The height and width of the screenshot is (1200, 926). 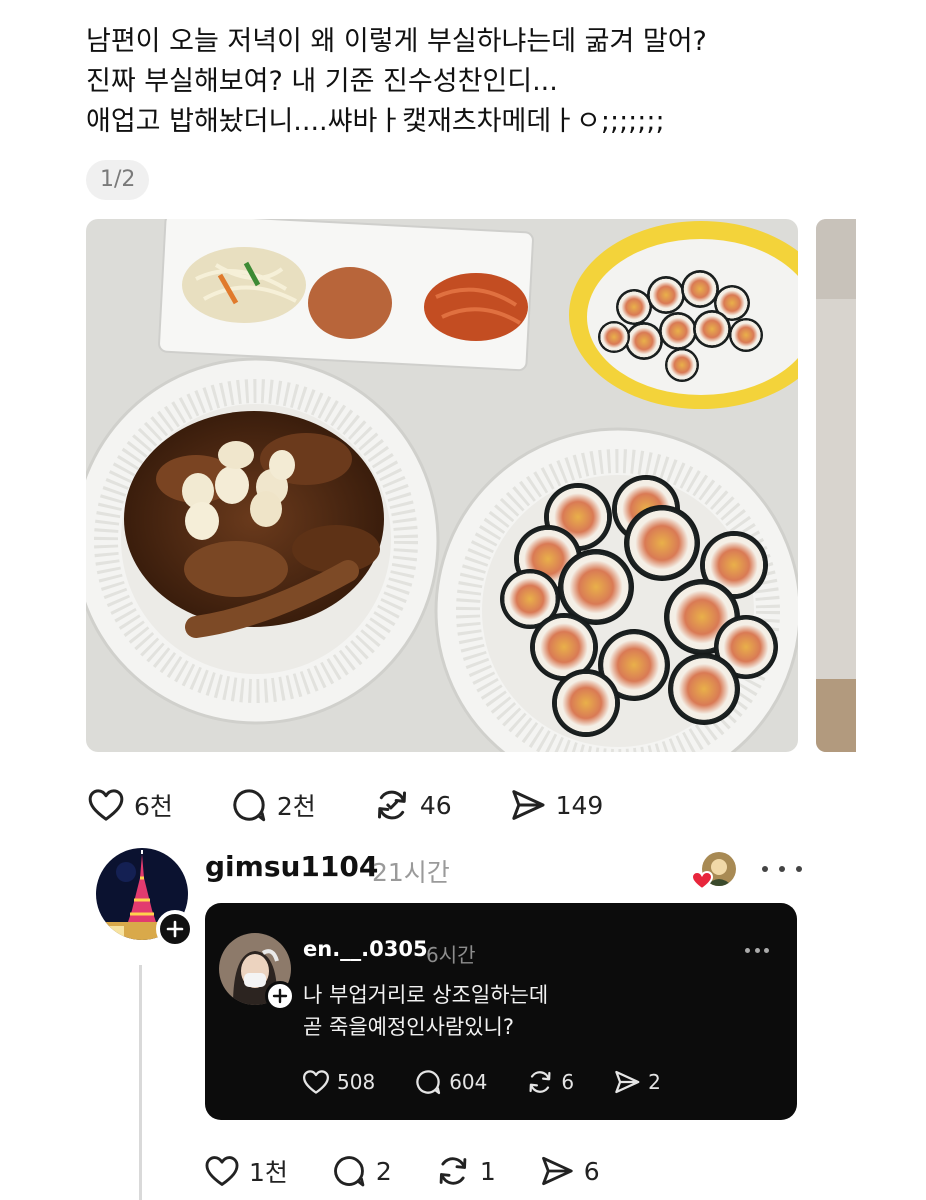 I want to click on comment-count: 2천, so click(x=296, y=806).